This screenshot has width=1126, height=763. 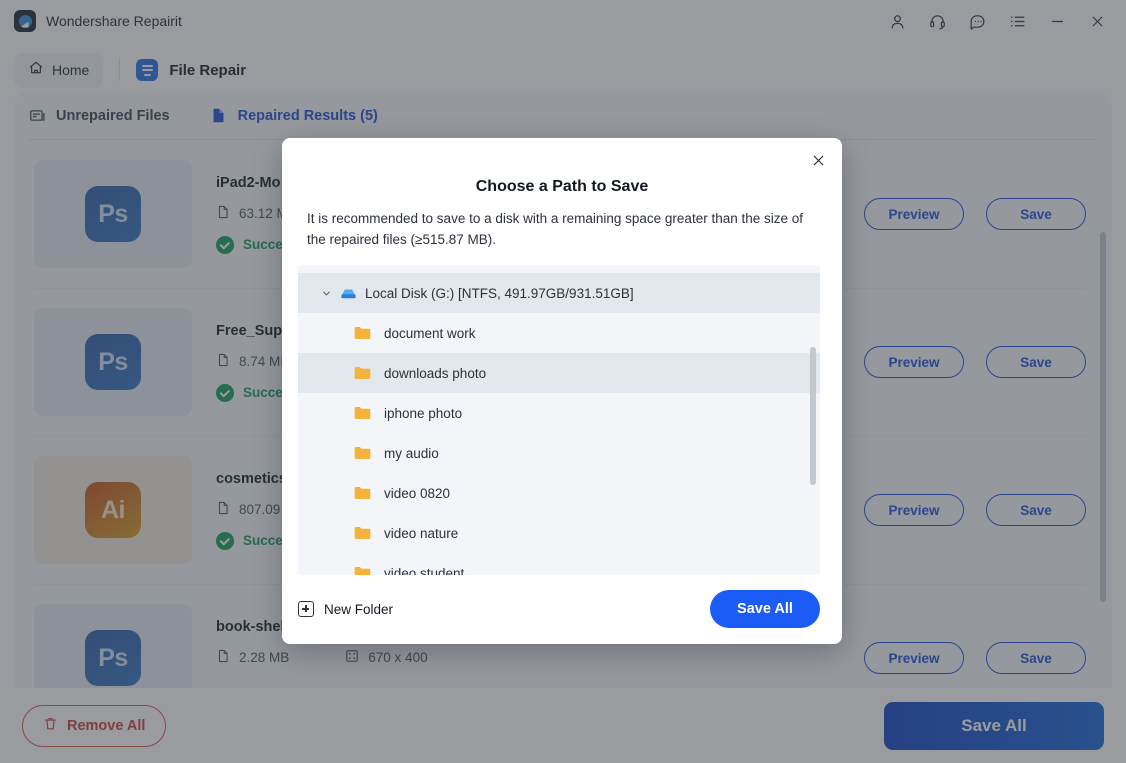 What do you see at coordinates (424, 570) in the screenshot?
I see `tree-item-label: video student` at bounding box center [424, 570].